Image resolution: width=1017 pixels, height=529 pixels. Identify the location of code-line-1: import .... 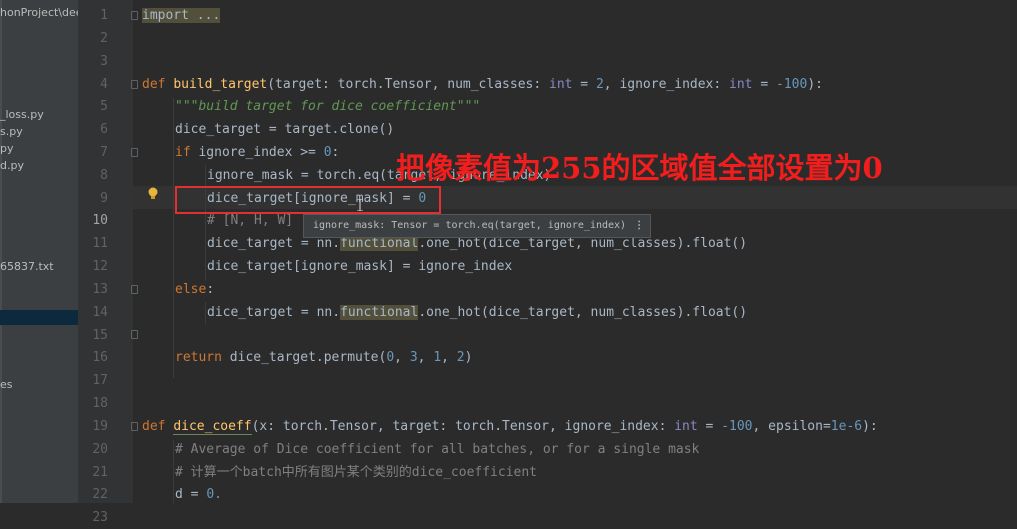
(181, 16).